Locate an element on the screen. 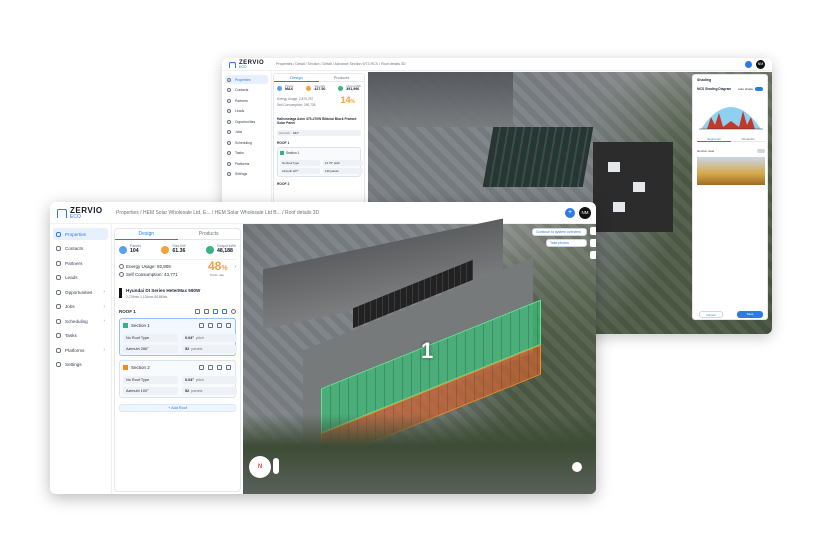 The width and height of the screenshot is (822, 554). product-specs: 2,278mm 1,134mm 58.85Wa is located at coordinates (146, 296).